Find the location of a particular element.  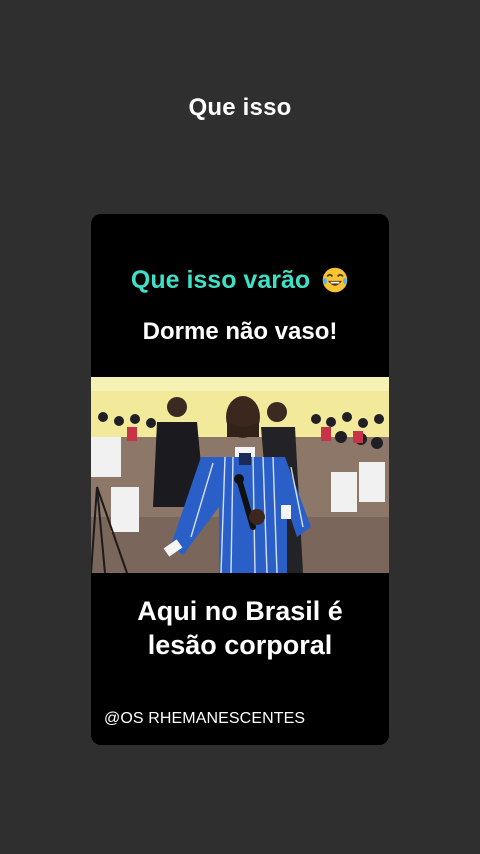

card-bottom-line-1: Aqui no Brasil é is located at coordinates (240, 611).